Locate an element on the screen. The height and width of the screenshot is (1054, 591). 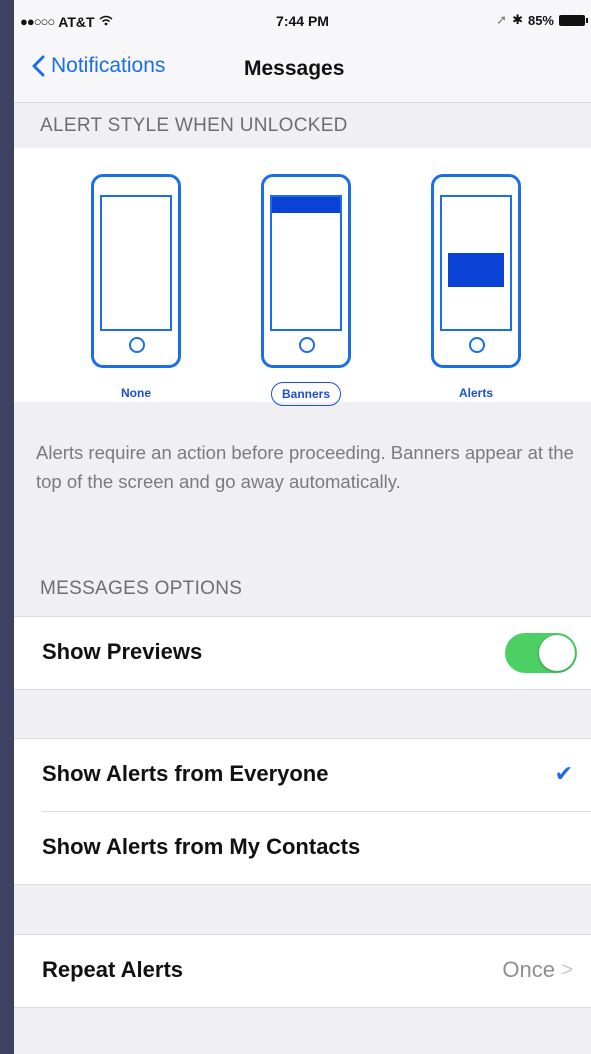
show-previews-row: Show Previews is located at coordinates (302, 653).